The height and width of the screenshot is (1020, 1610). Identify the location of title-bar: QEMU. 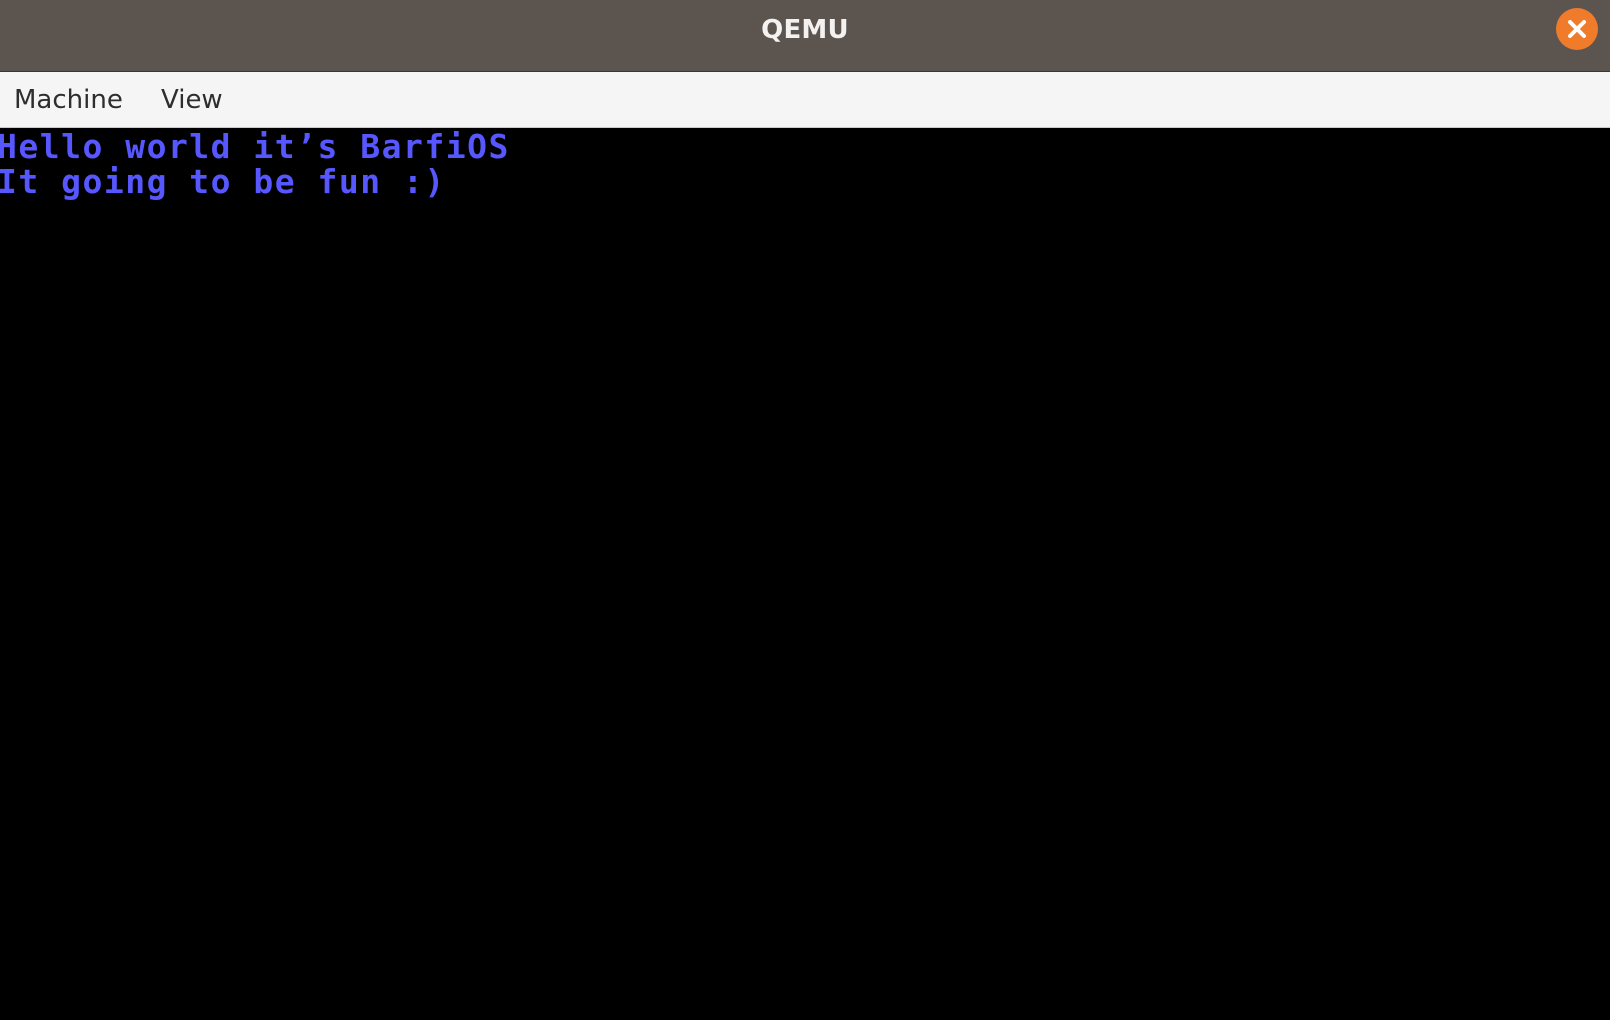
(805, 36).